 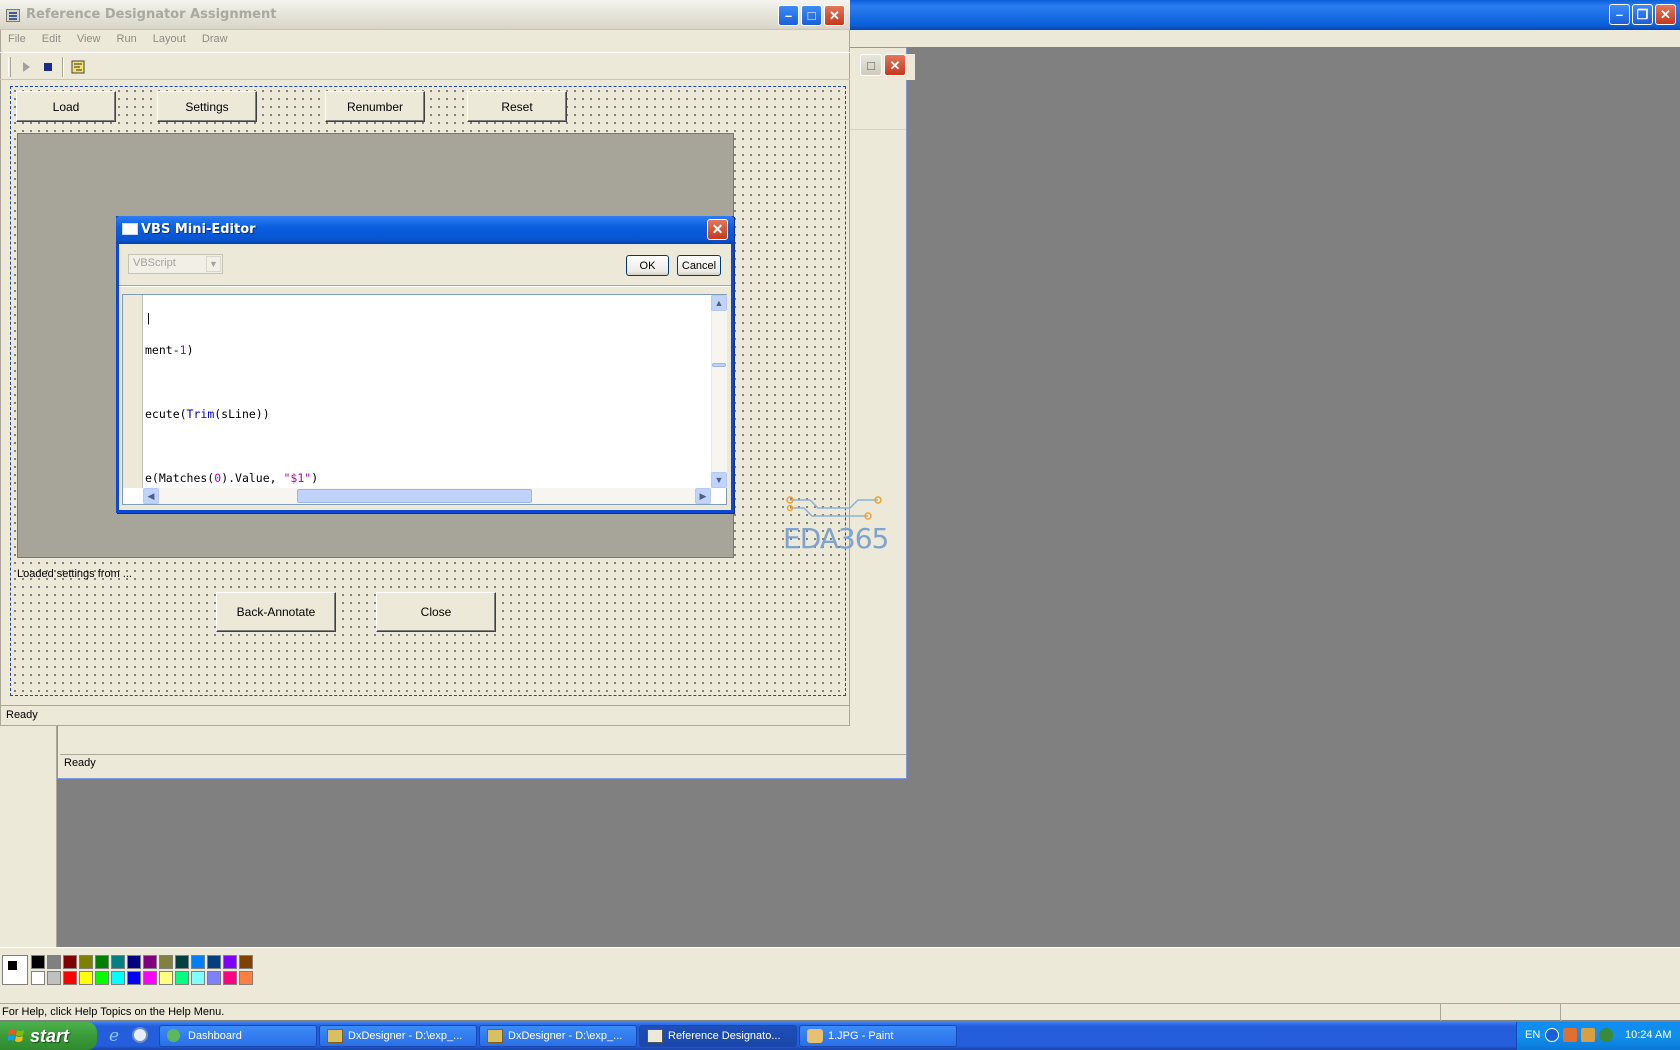 What do you see at coordinates (788, 15) in the screenshot?
I see `main-minimize-button: –` at bounding box center [788, 15].